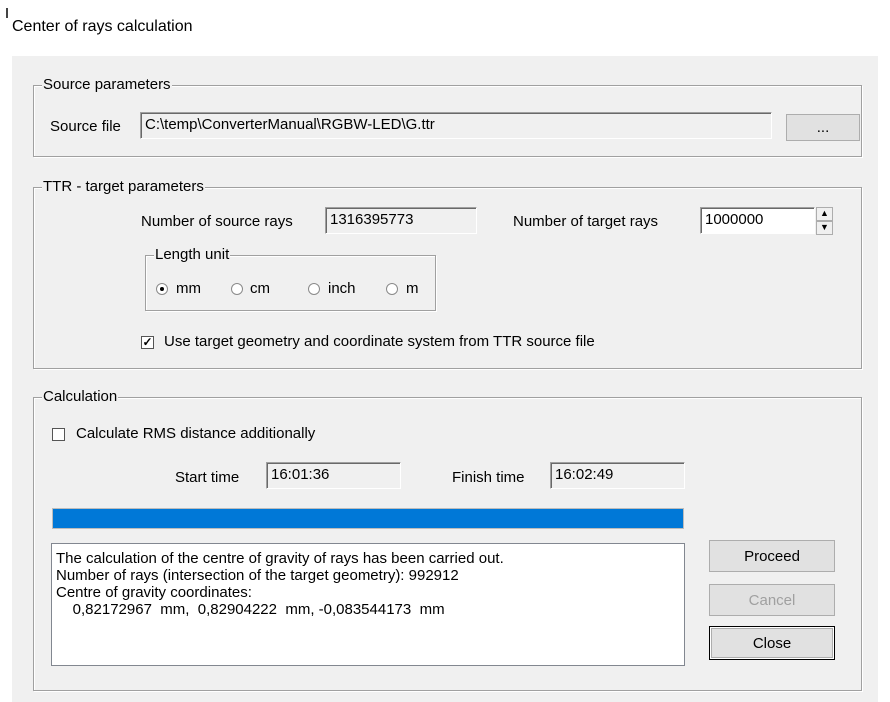 This screenshot has width=890, height=702. What do you see at coordinates (290, 278) in the screenshot?
I see `length-unit-group: Length unit mm cm inch m` at bounding box center [290, 278].